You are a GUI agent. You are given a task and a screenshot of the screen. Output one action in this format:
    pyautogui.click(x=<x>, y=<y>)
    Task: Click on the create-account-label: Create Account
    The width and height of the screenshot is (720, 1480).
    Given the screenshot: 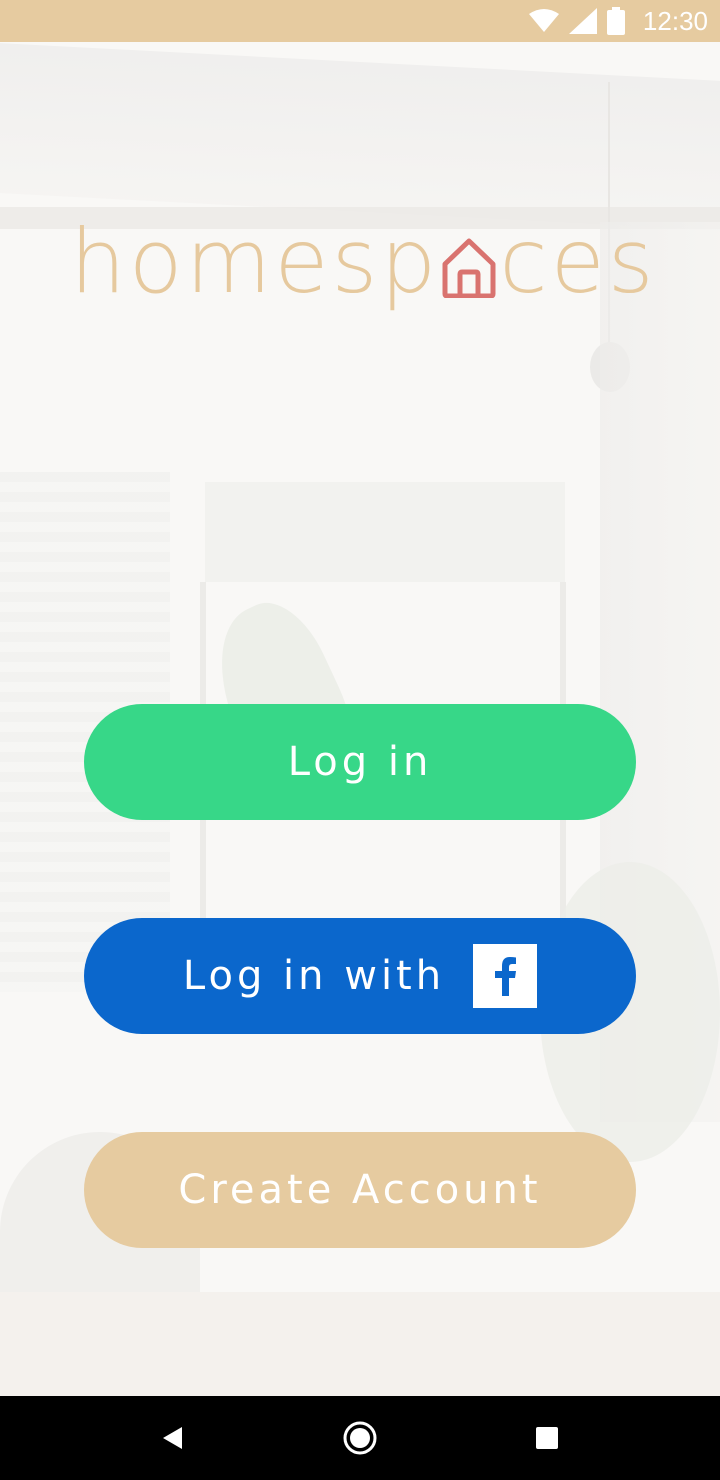 What is the action you would take?
    pyautogui.click(x=360, y=1190)
    